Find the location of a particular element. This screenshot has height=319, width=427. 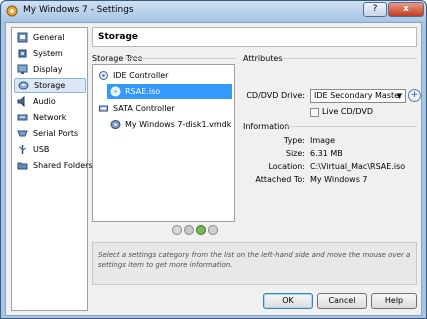

sidebar-item-audio: Audio is located at coordinates (50, 101).